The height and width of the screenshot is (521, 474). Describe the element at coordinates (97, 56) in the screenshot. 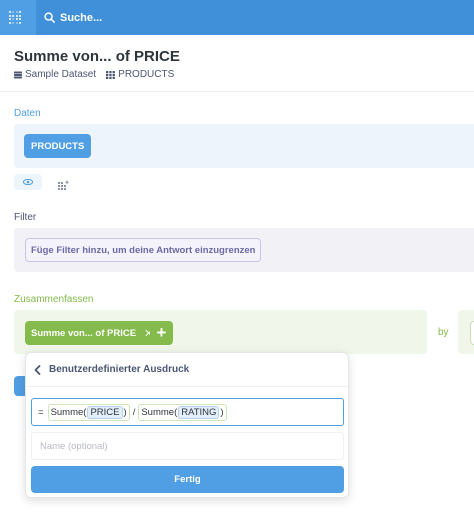

I see `question-title: Summe von... of PRICE` at that location.